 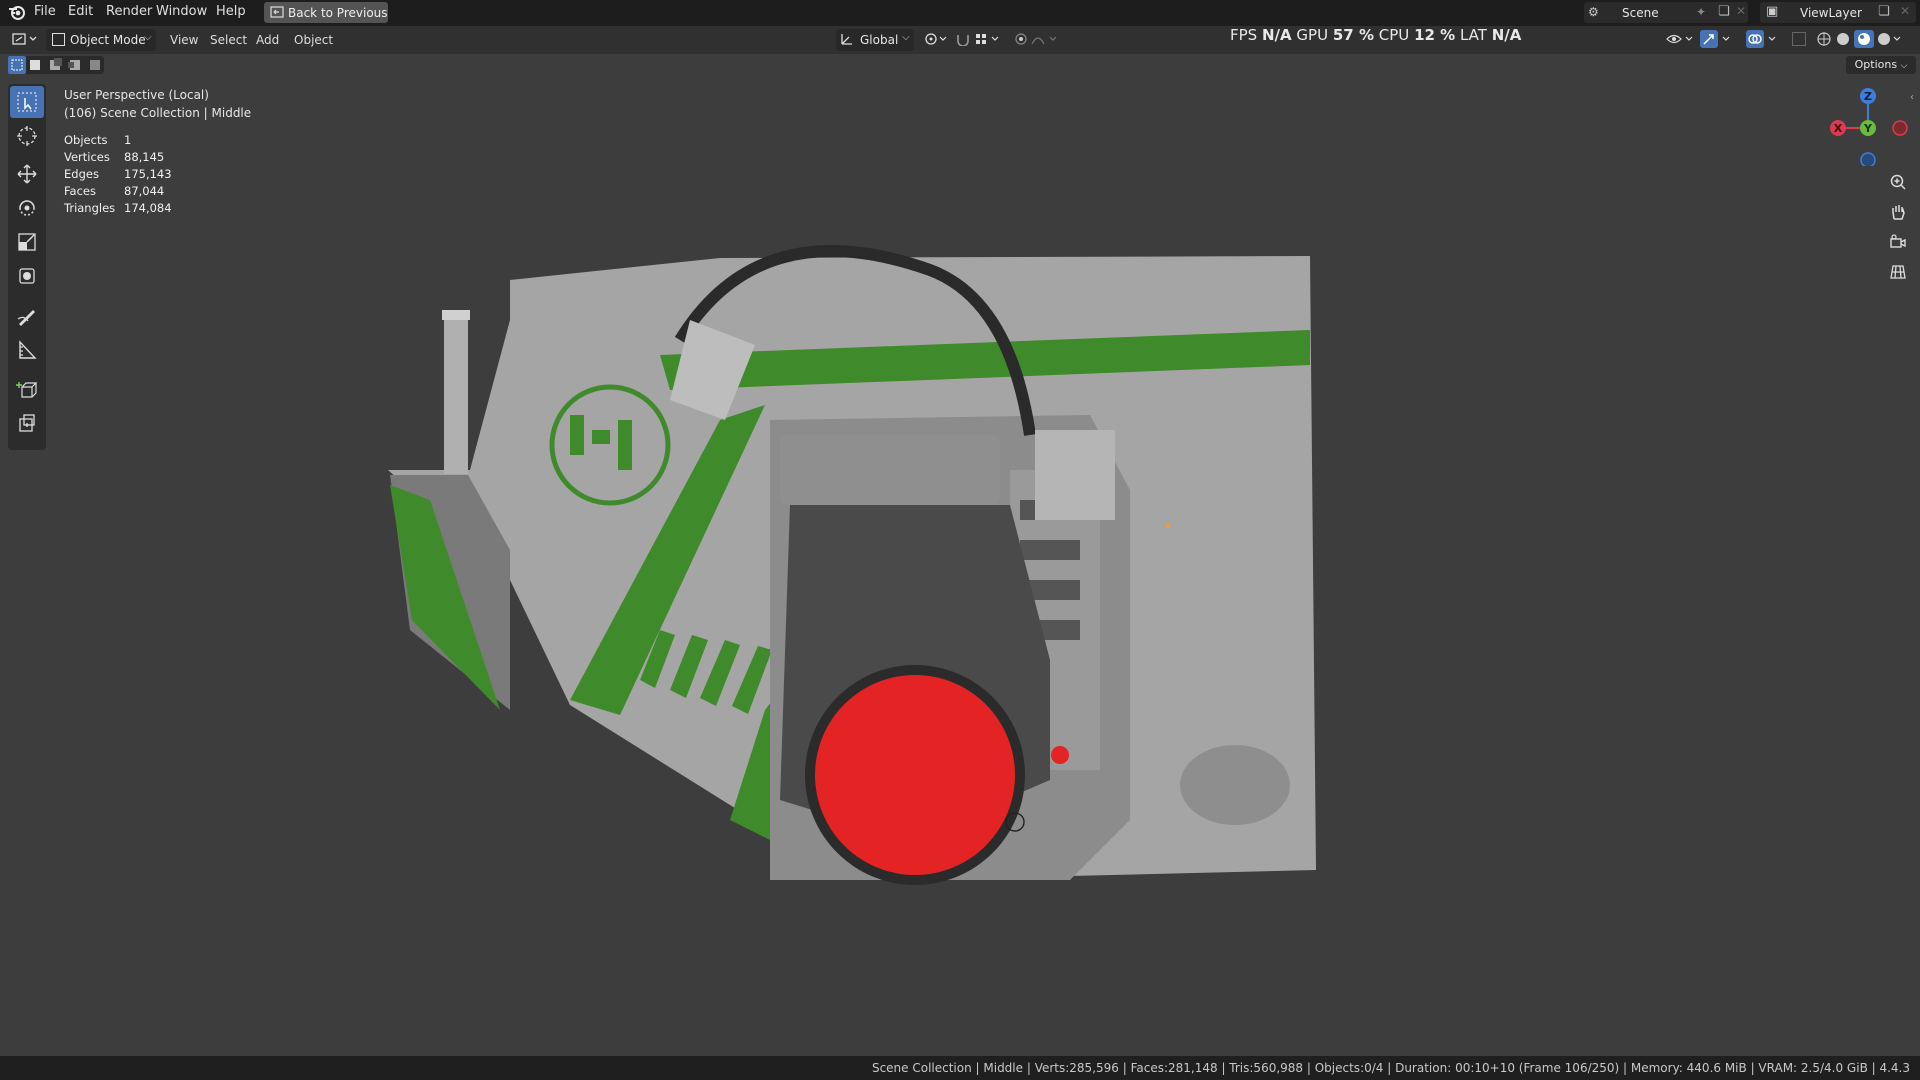 I want to click on options-dropdown: Options ⌵, so click(x=1881, y=65).